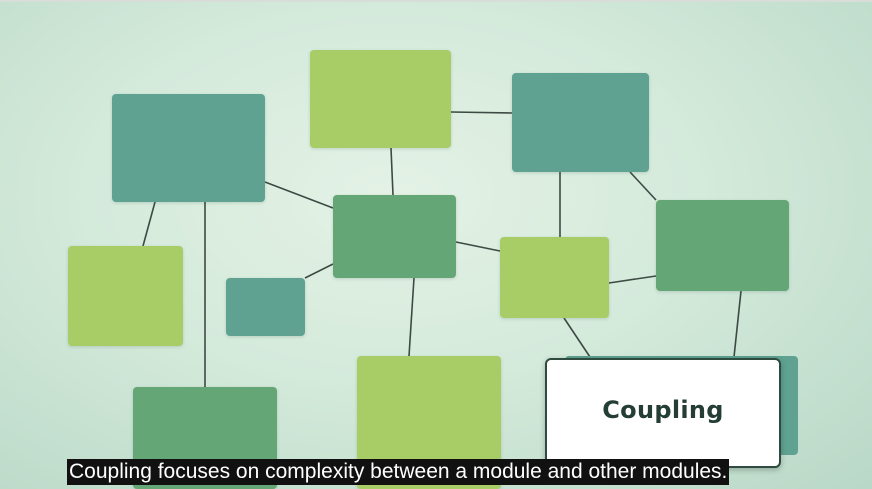 The height and width of the screenshot is (489, 872). I want to click on coupling-card: Coupling, so click(663, 413).